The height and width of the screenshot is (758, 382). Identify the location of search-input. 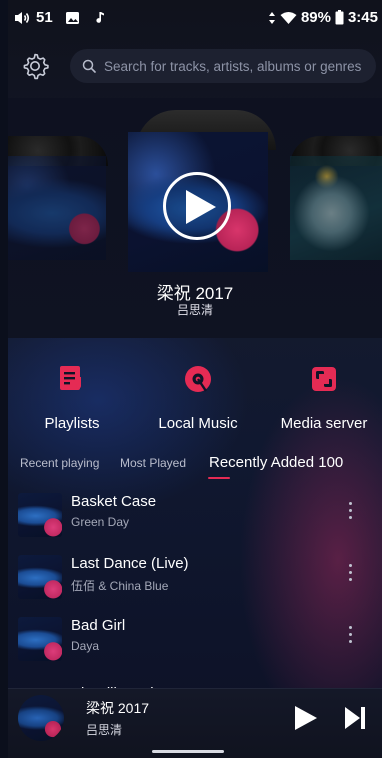
(239, 66).